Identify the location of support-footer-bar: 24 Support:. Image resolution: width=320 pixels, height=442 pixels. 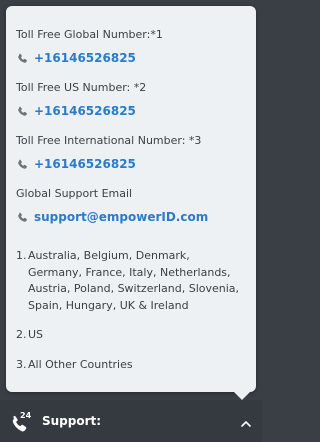
(131, 421).